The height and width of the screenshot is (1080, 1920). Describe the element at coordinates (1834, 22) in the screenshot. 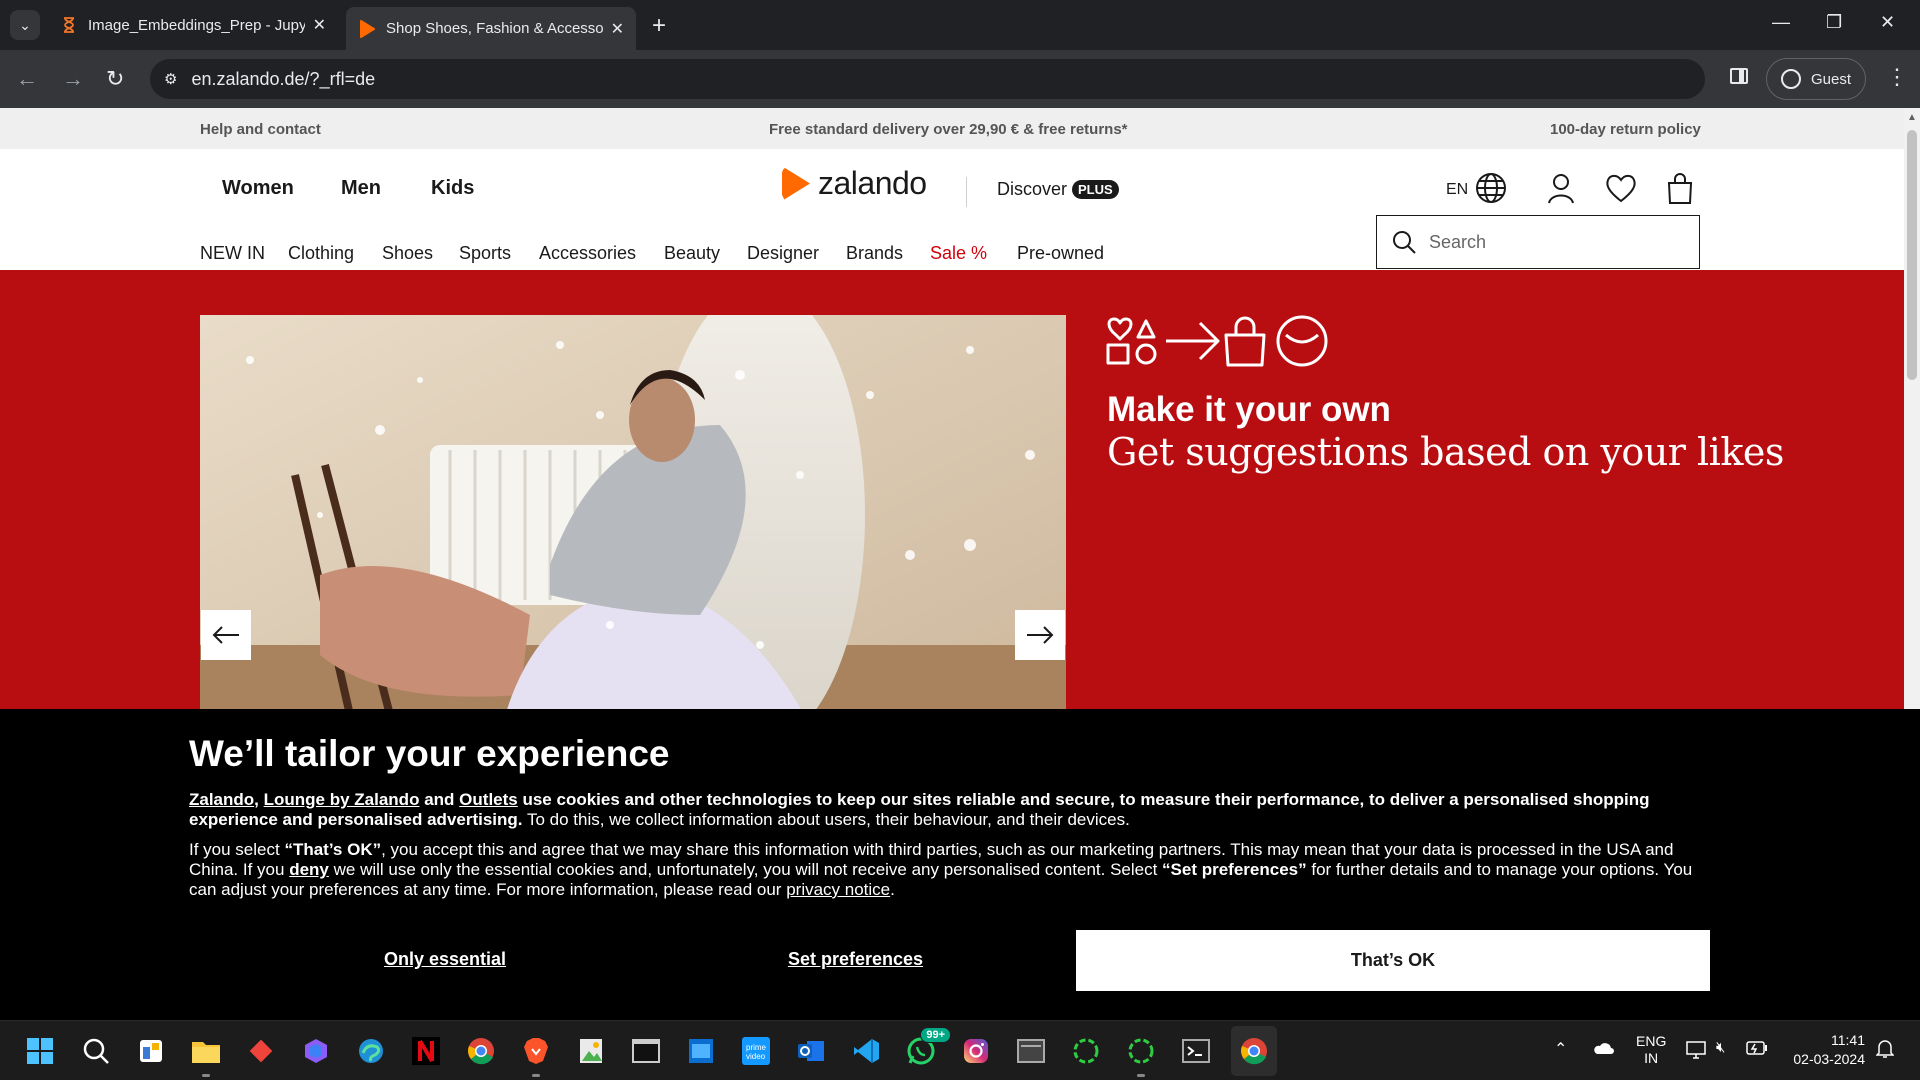

I see `restore-icon: ❐` at that location.